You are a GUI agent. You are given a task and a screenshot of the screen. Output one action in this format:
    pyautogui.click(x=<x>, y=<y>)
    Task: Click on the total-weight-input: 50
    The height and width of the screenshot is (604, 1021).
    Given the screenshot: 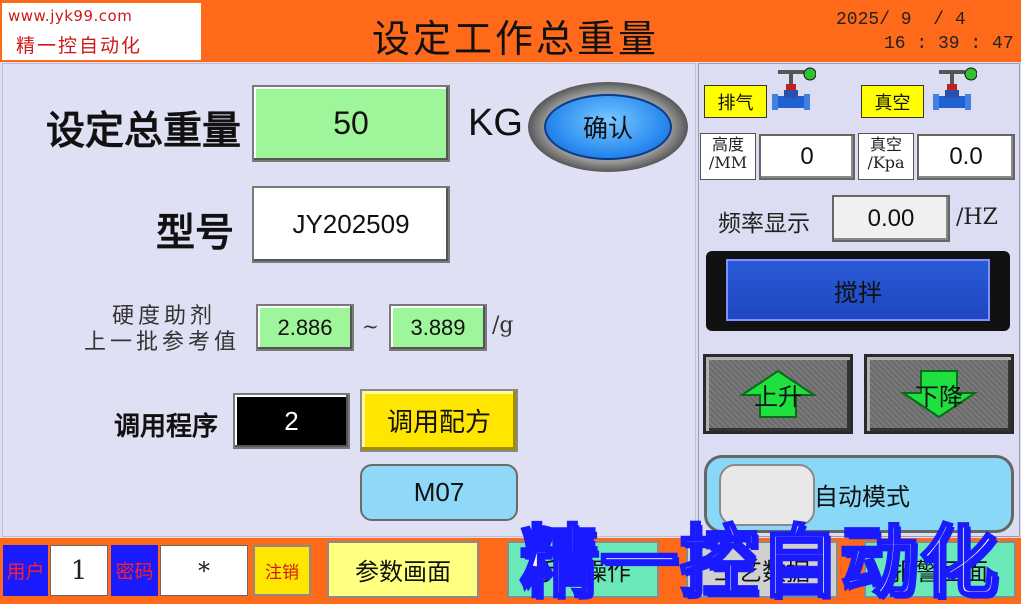 What is the action you would take?
    pyautogui.click(x=351, y=123)
    